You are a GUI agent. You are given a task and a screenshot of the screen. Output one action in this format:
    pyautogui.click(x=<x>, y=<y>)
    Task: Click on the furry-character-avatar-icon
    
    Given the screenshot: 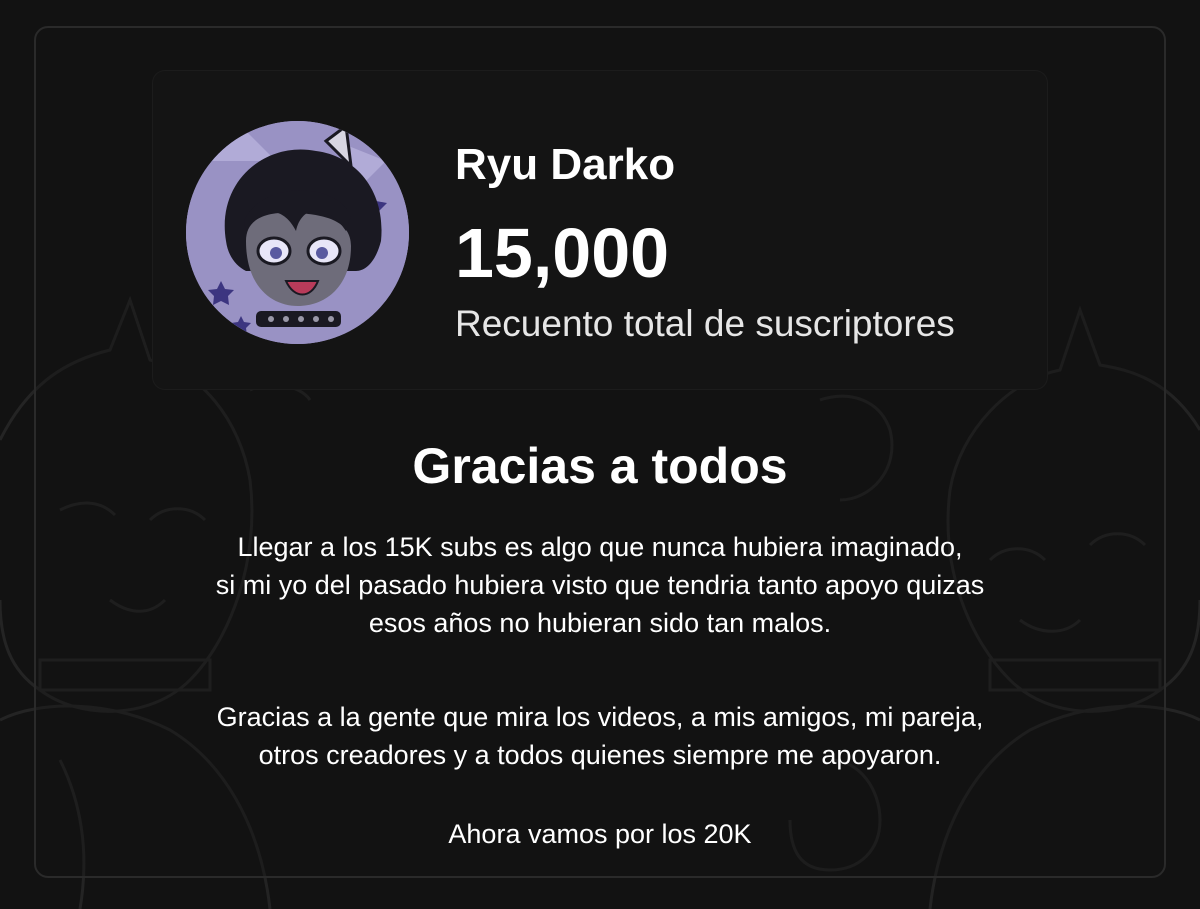 What is the action you would take?
    pyautogui.click(x=297, y=232)
    